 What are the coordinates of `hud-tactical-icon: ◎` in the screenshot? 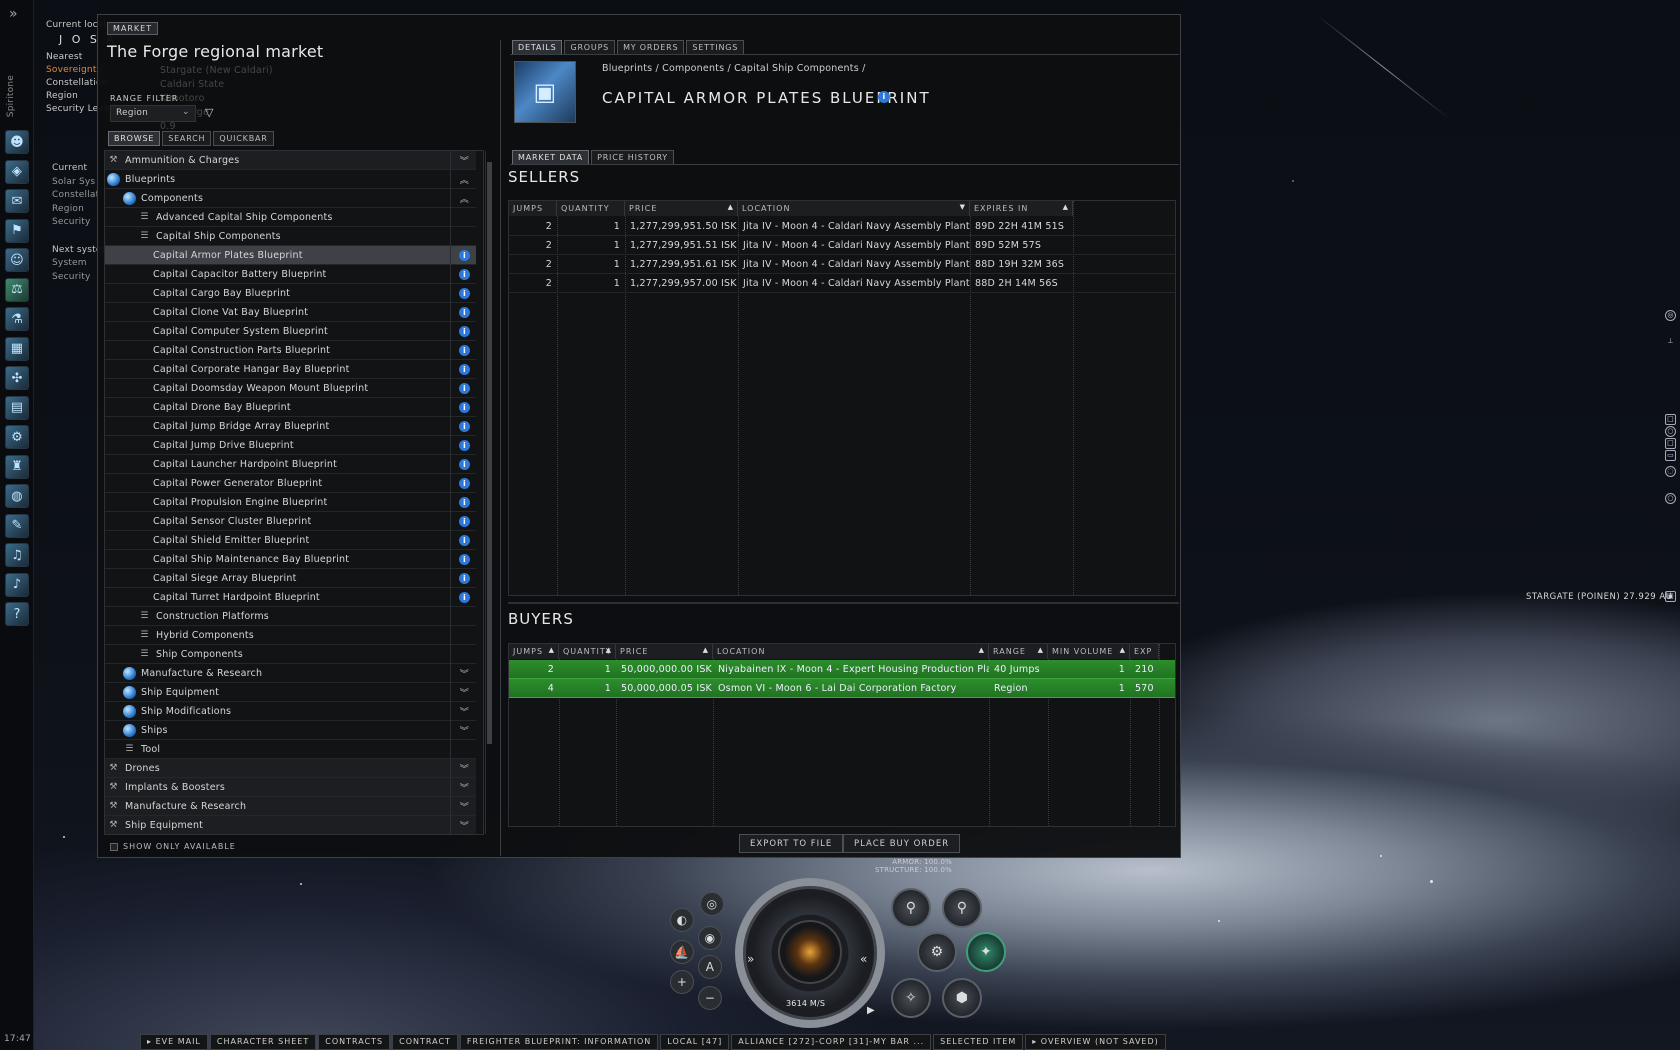 It's located at (712, 904).